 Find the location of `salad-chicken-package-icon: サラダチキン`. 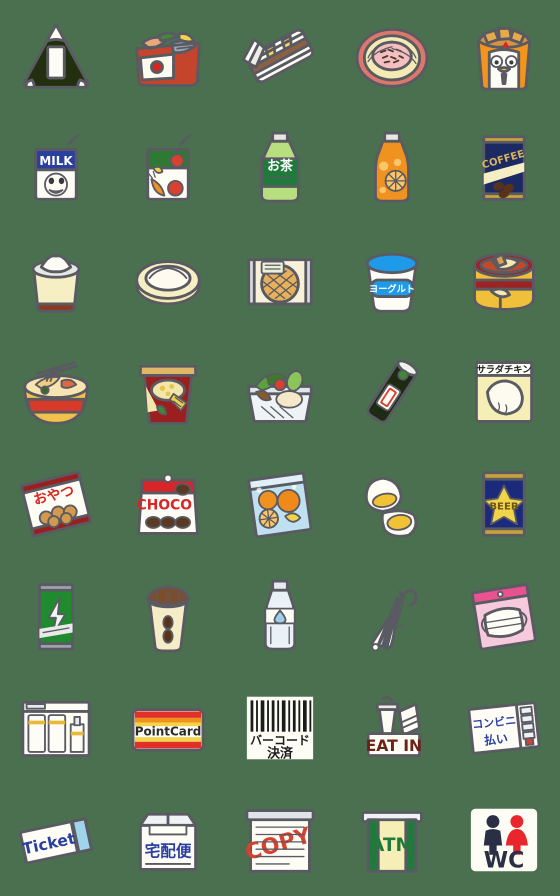

salad-chicken-package-icon: サラダチキン is located at coordinates (504, 392).